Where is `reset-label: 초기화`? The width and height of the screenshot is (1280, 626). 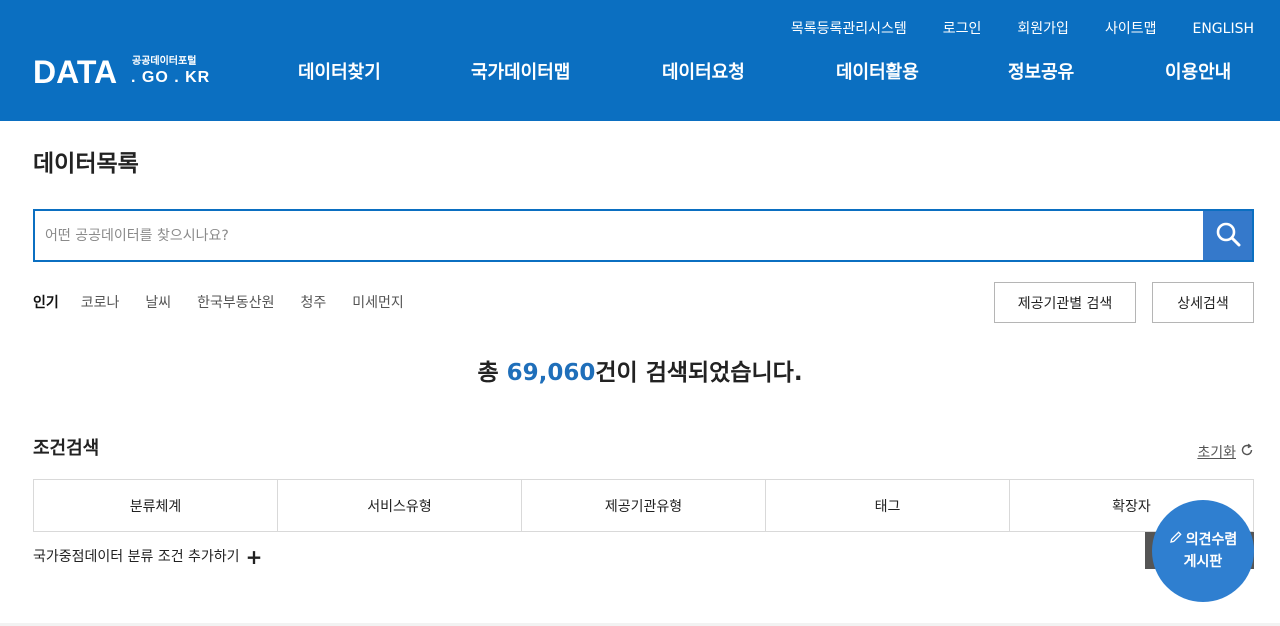 reset-label: 초기화 is located at coordinates (1216, 453).